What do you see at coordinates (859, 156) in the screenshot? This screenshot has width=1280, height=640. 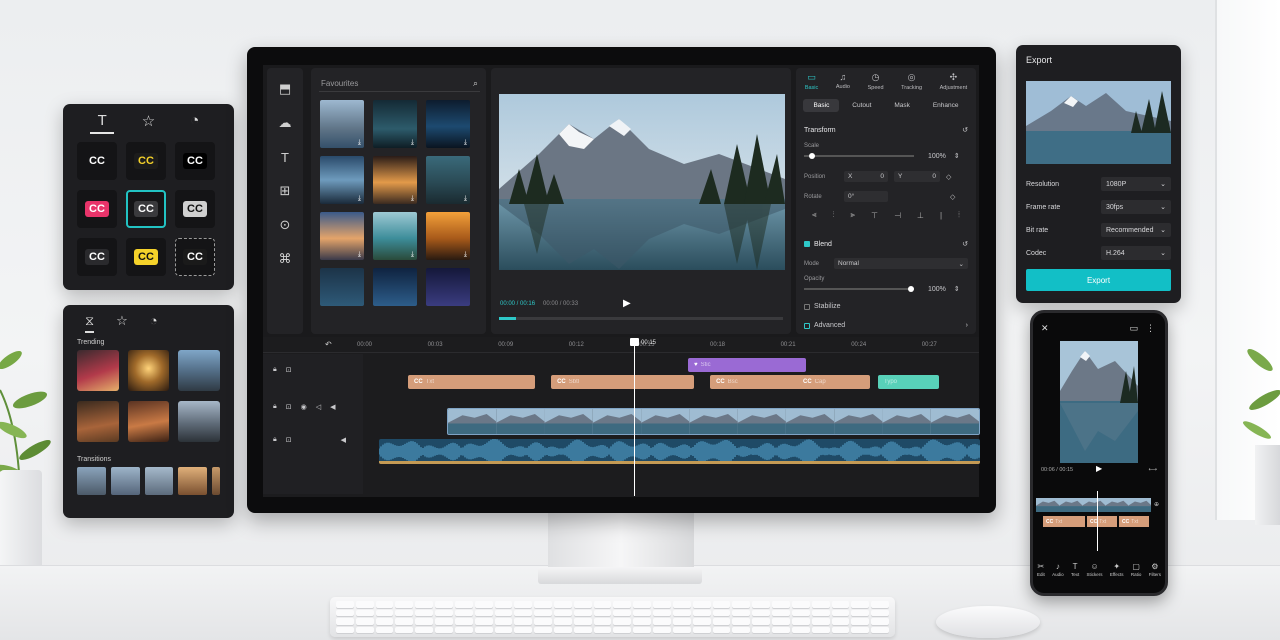 I see `scale-slider` at bounding box center [859, 156].